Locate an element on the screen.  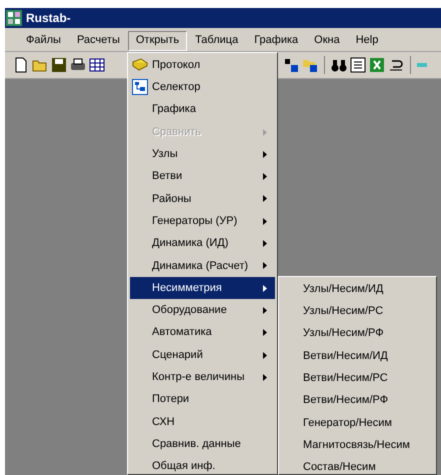
menu-bar-item: Расчеты is located at coordinates (98, 40).